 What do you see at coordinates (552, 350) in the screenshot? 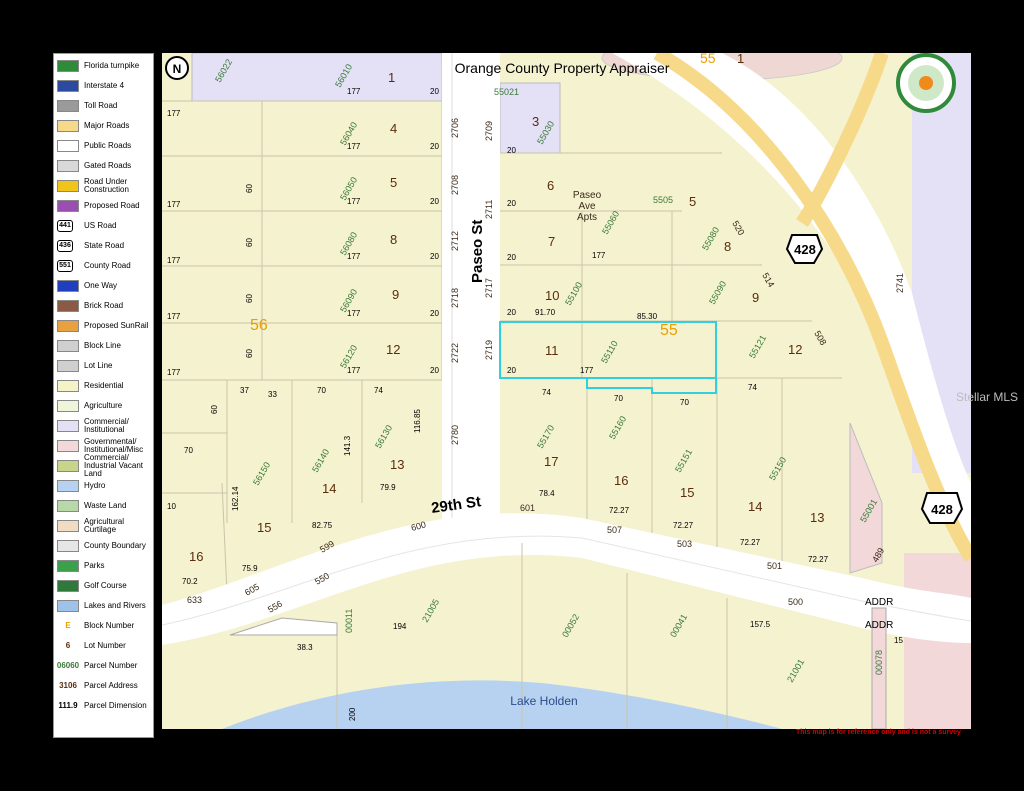
I see `svg-text: 11` at bounding box center [552, 350].